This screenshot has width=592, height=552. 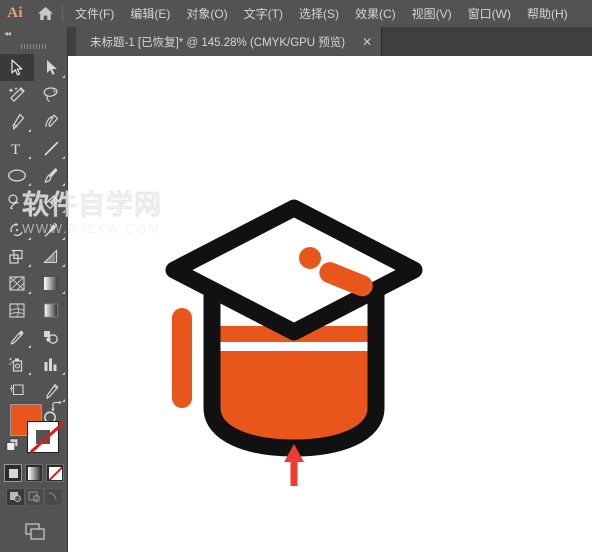 I want to click on menu-select: 选择(S), so click(x=319, y=13).